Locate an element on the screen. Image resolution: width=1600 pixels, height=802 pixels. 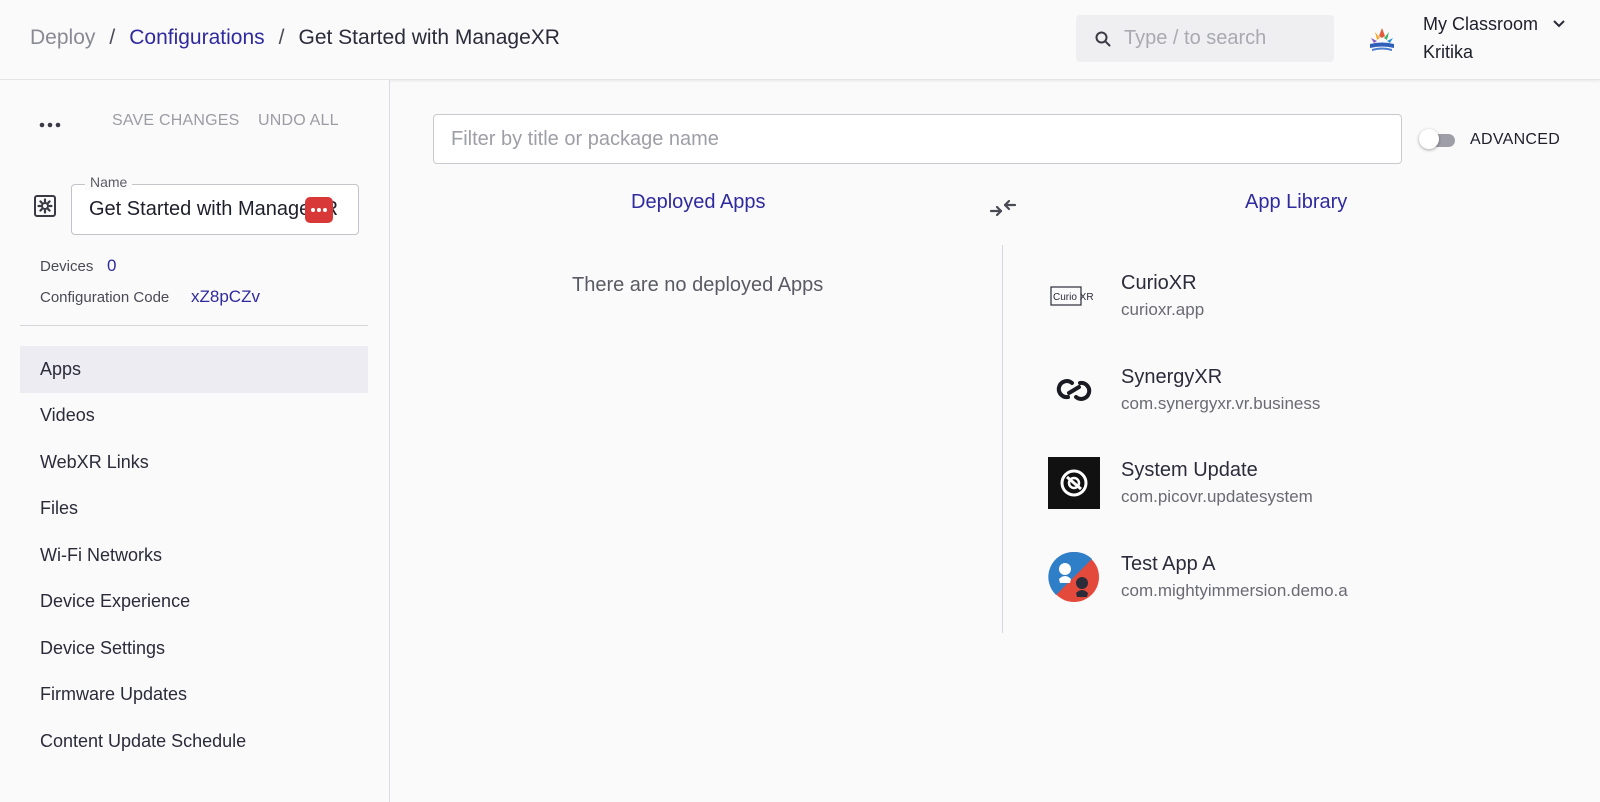
app-package: com.mightyimmersion.demo.a is located at coordinates (1234, 590).